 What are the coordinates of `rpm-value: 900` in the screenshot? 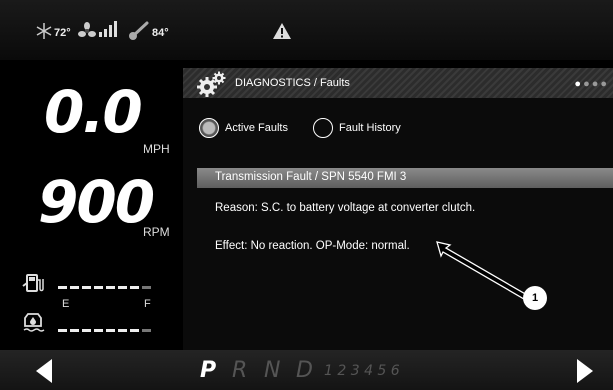 It's located at (96, 202).